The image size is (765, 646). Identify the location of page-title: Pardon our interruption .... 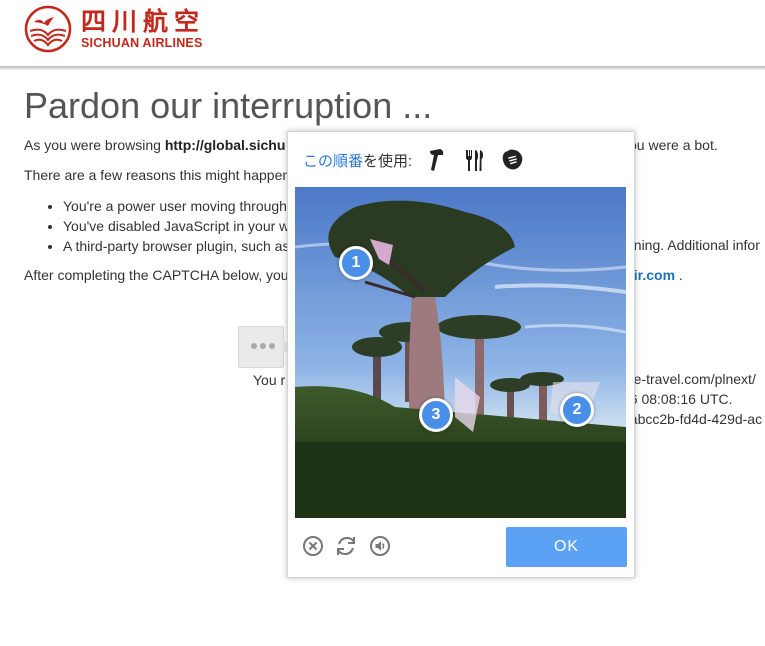
(228, 105).